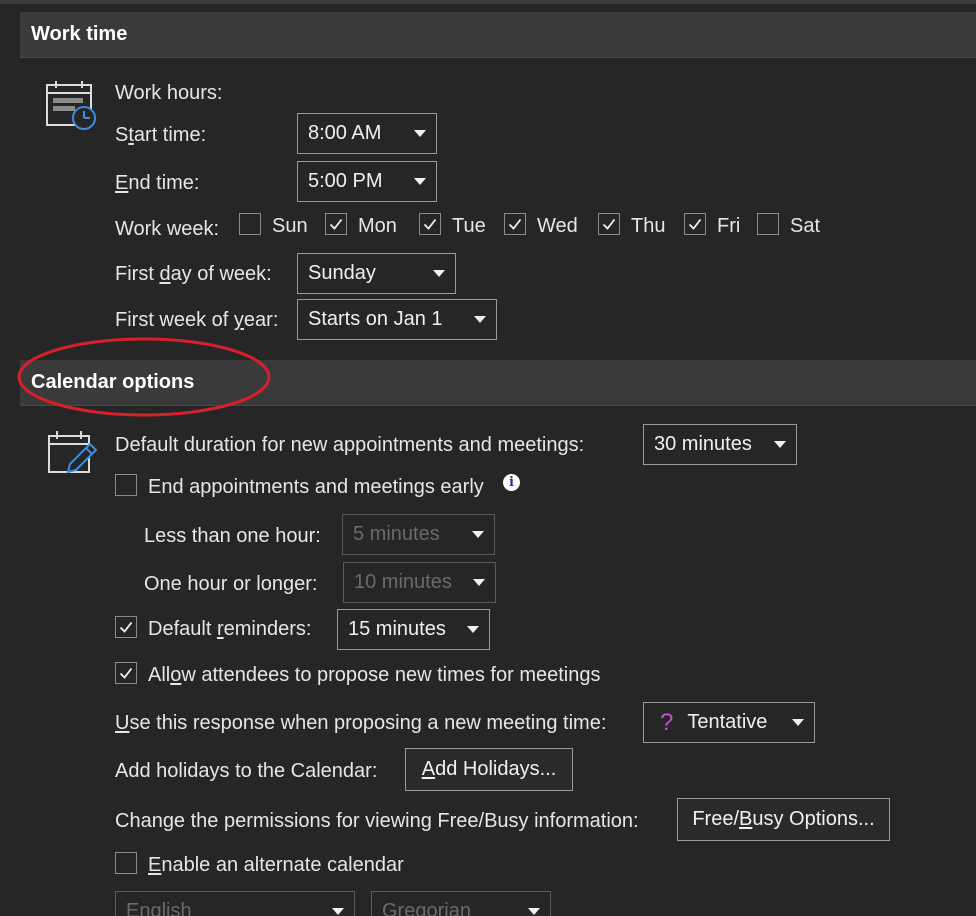 The width and height of the screenshot is (976, 916). What do you see at coordinates (73, 452) in the screenshot?
I see `calendar-edit-icon` at bounding box center [73, 452].